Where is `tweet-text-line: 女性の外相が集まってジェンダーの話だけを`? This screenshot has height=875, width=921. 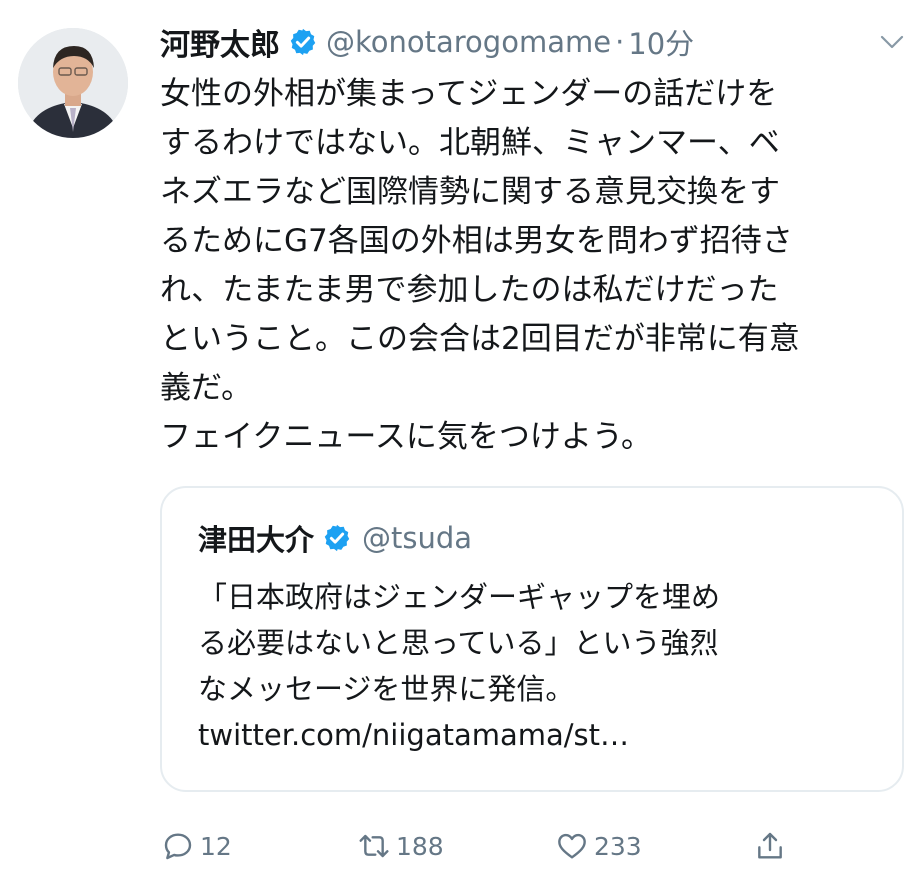 tweet-text-line: 女性の外相が集まってジェンダーの話だけを is located at coordinates (469, 94).